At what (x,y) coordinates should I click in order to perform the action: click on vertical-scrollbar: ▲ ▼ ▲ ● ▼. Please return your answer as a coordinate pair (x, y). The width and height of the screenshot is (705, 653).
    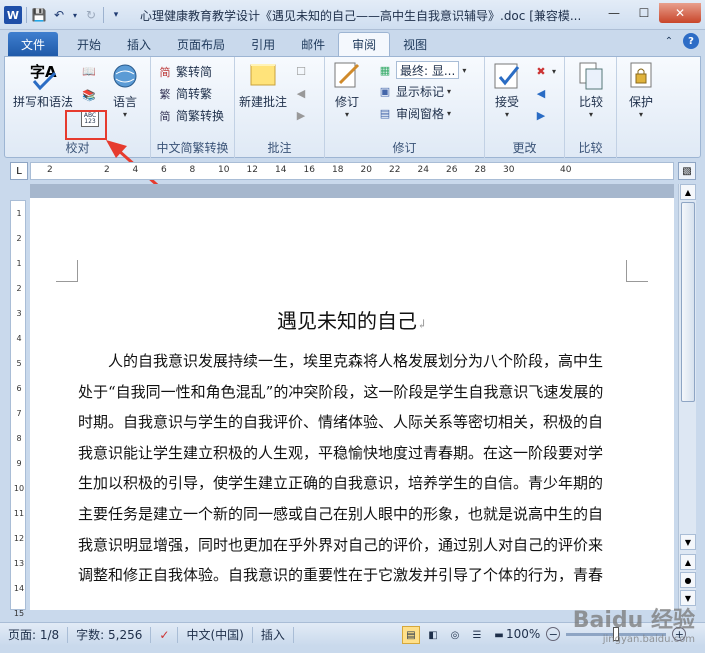
    Looking at the image, I should click on (687, 397).